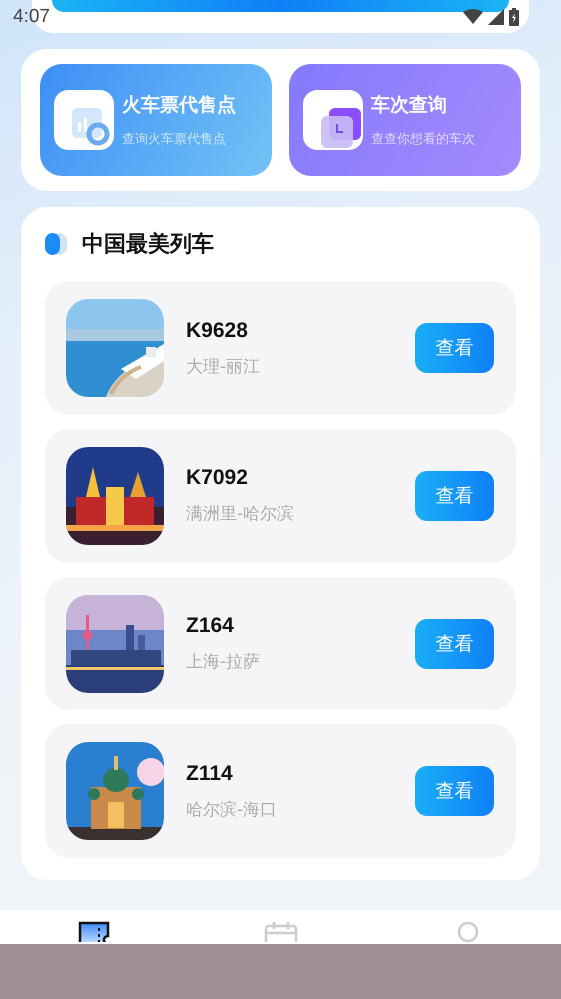 The image size is (561, 999). Describe the element at coordinates (217, 478) in the screenshot. I see `train-number: K7092` at that location.